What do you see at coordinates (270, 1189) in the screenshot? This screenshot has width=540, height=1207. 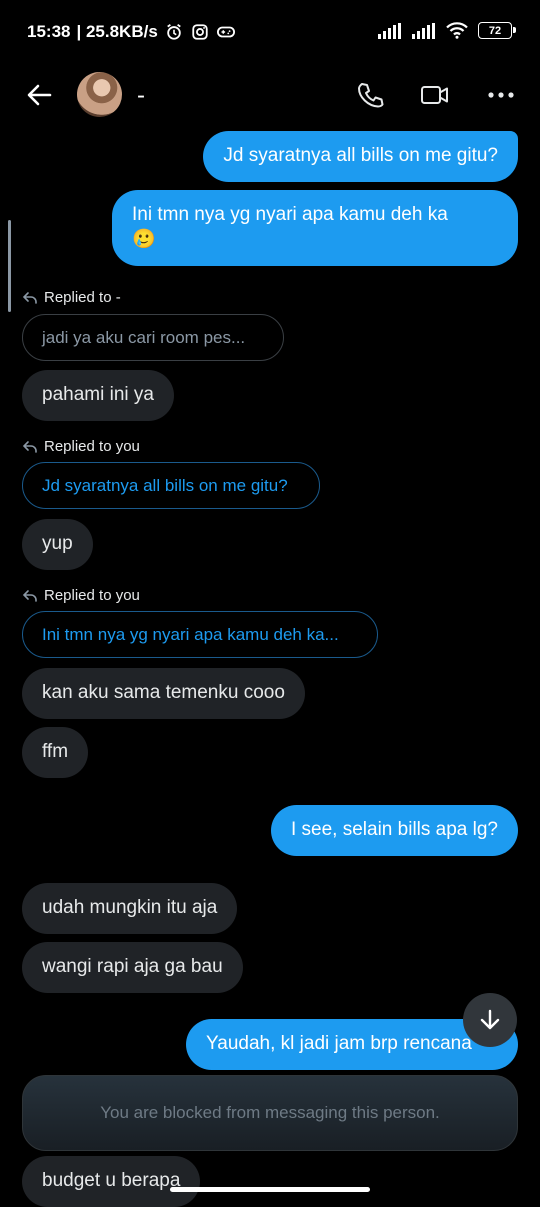 I see `home-indicator` at bounding box center [270, 1189].